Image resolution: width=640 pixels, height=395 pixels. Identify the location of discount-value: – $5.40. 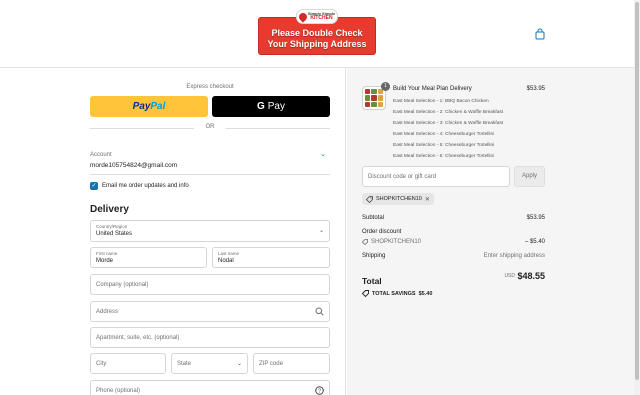
(534, 242).